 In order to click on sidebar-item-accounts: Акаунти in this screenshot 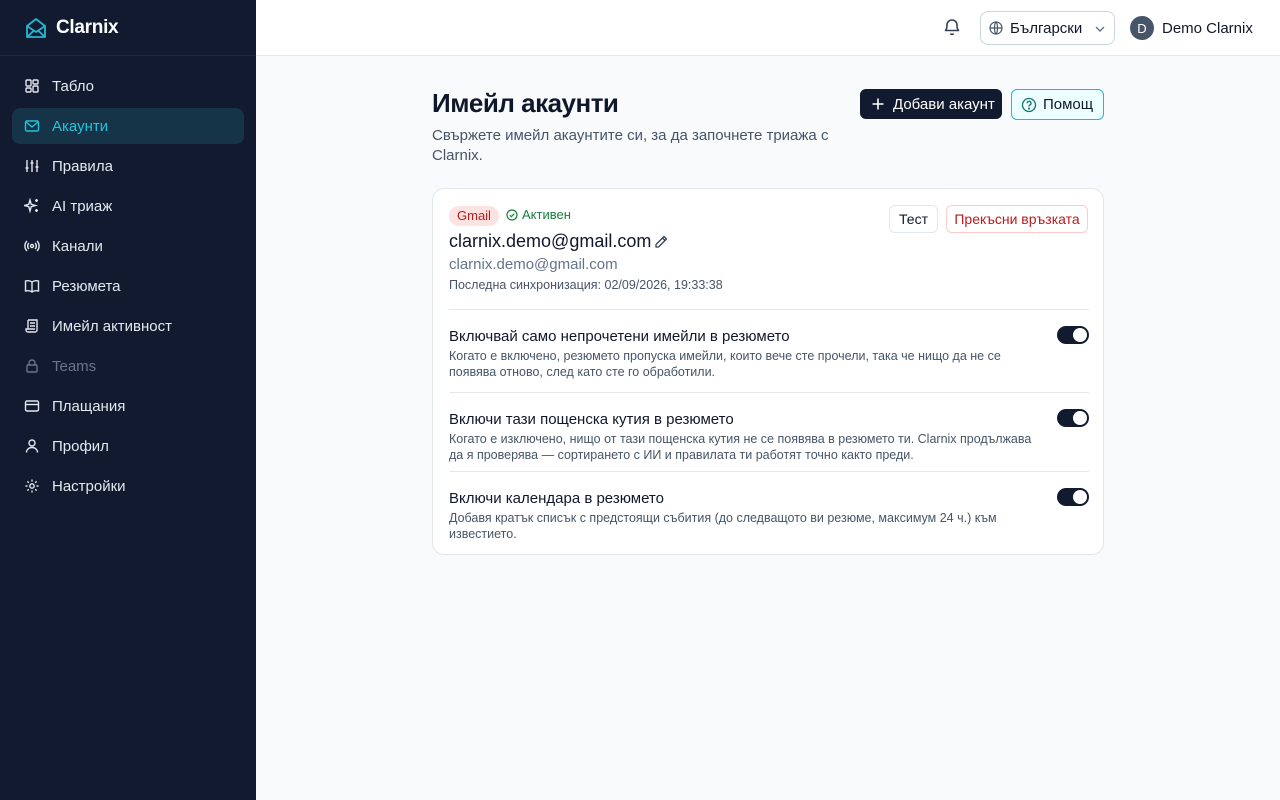, I will do `click(128, 126)`.